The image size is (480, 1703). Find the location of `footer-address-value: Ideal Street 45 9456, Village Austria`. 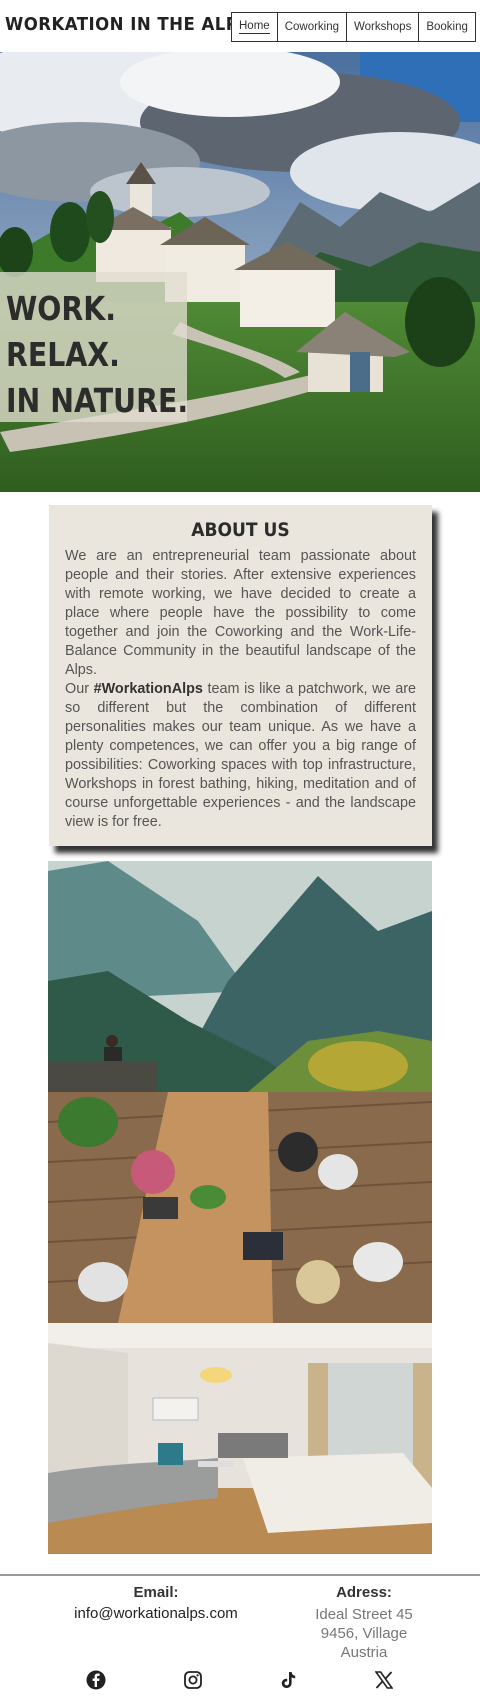

footer-address-value: Ideal Street 45 9456, Village Austria is located at coordinates (364, 1633).